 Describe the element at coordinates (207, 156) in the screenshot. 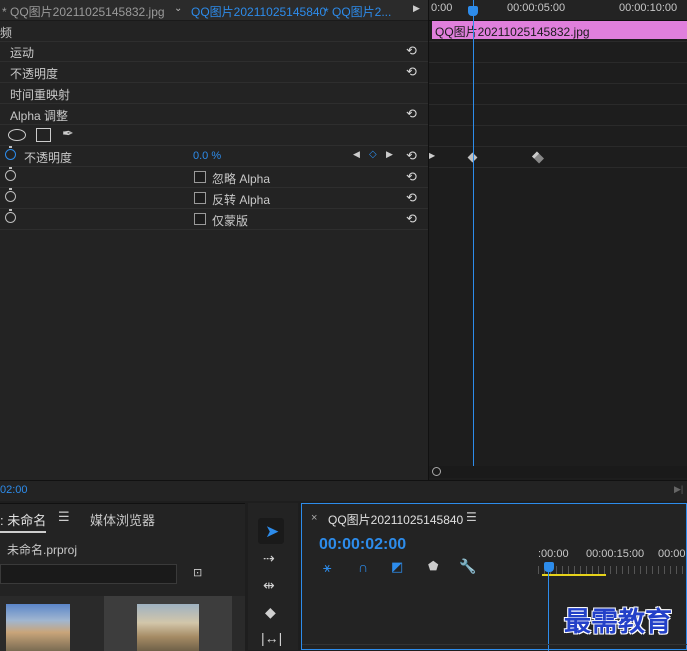

I see `opacity-value: 0.0 %` at that location.